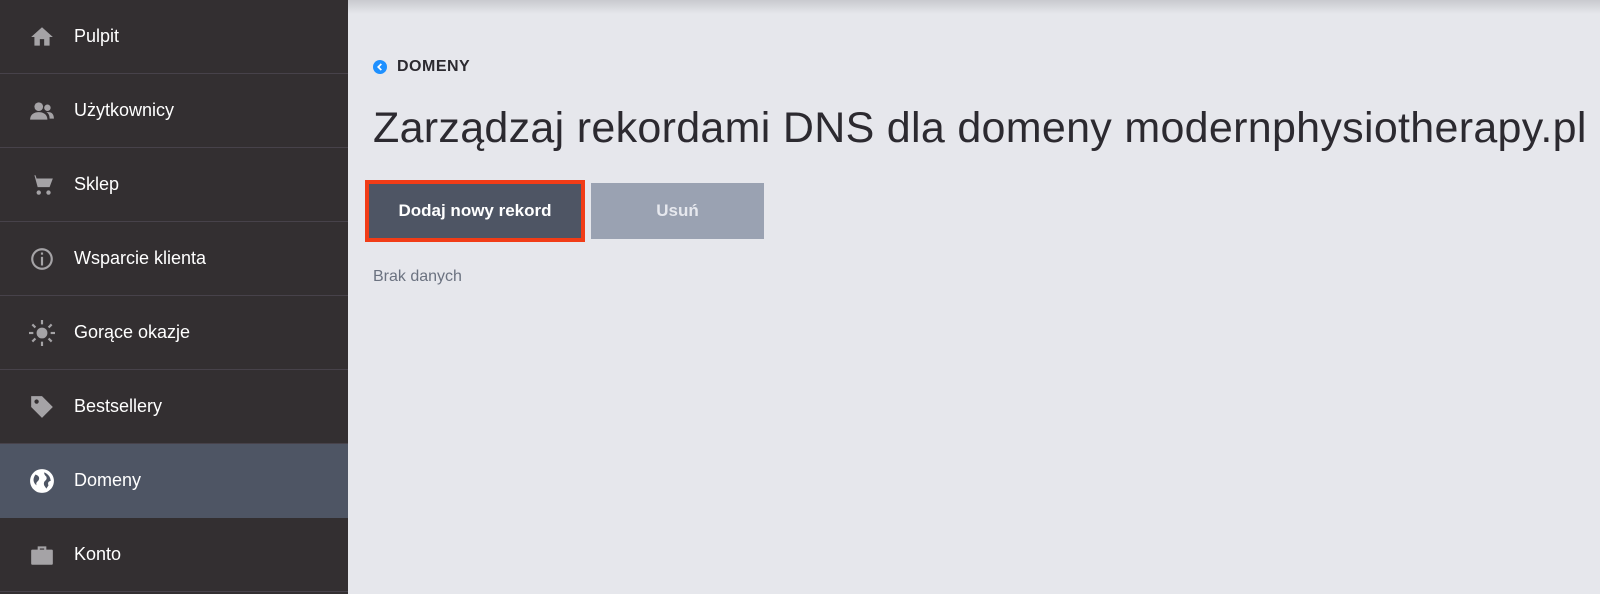 The height and width of the screenshot is (594, 1600). Describe the element at coordinates (174, 185) in the screenshot. I see `sidebar-item-sklep: Sklep` at that location.